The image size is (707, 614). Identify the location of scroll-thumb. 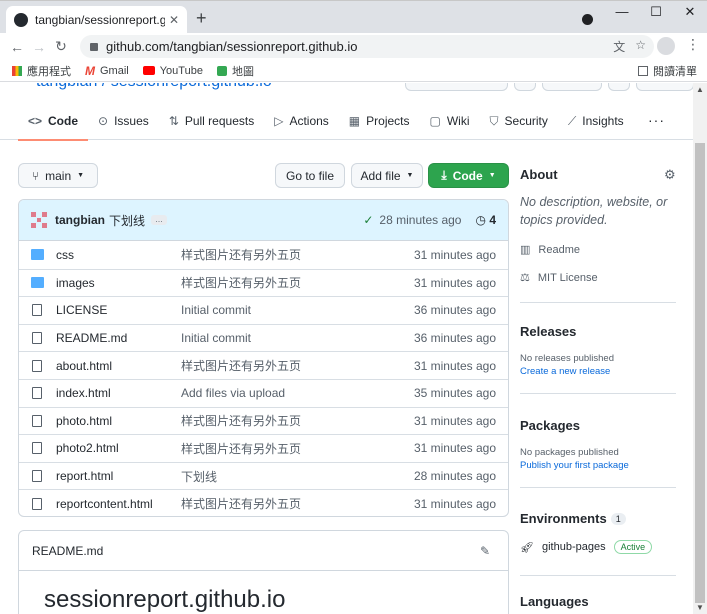
(700, 373).